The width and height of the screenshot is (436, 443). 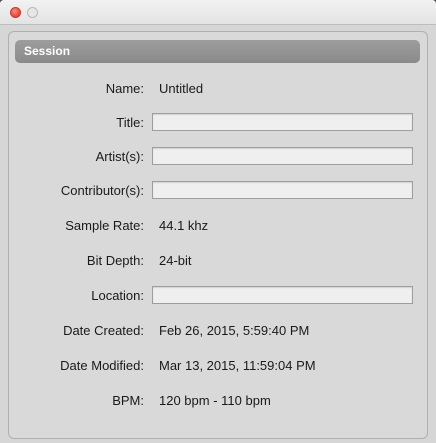 I want to click on row-title: Title:, so click(x=219, y=123).